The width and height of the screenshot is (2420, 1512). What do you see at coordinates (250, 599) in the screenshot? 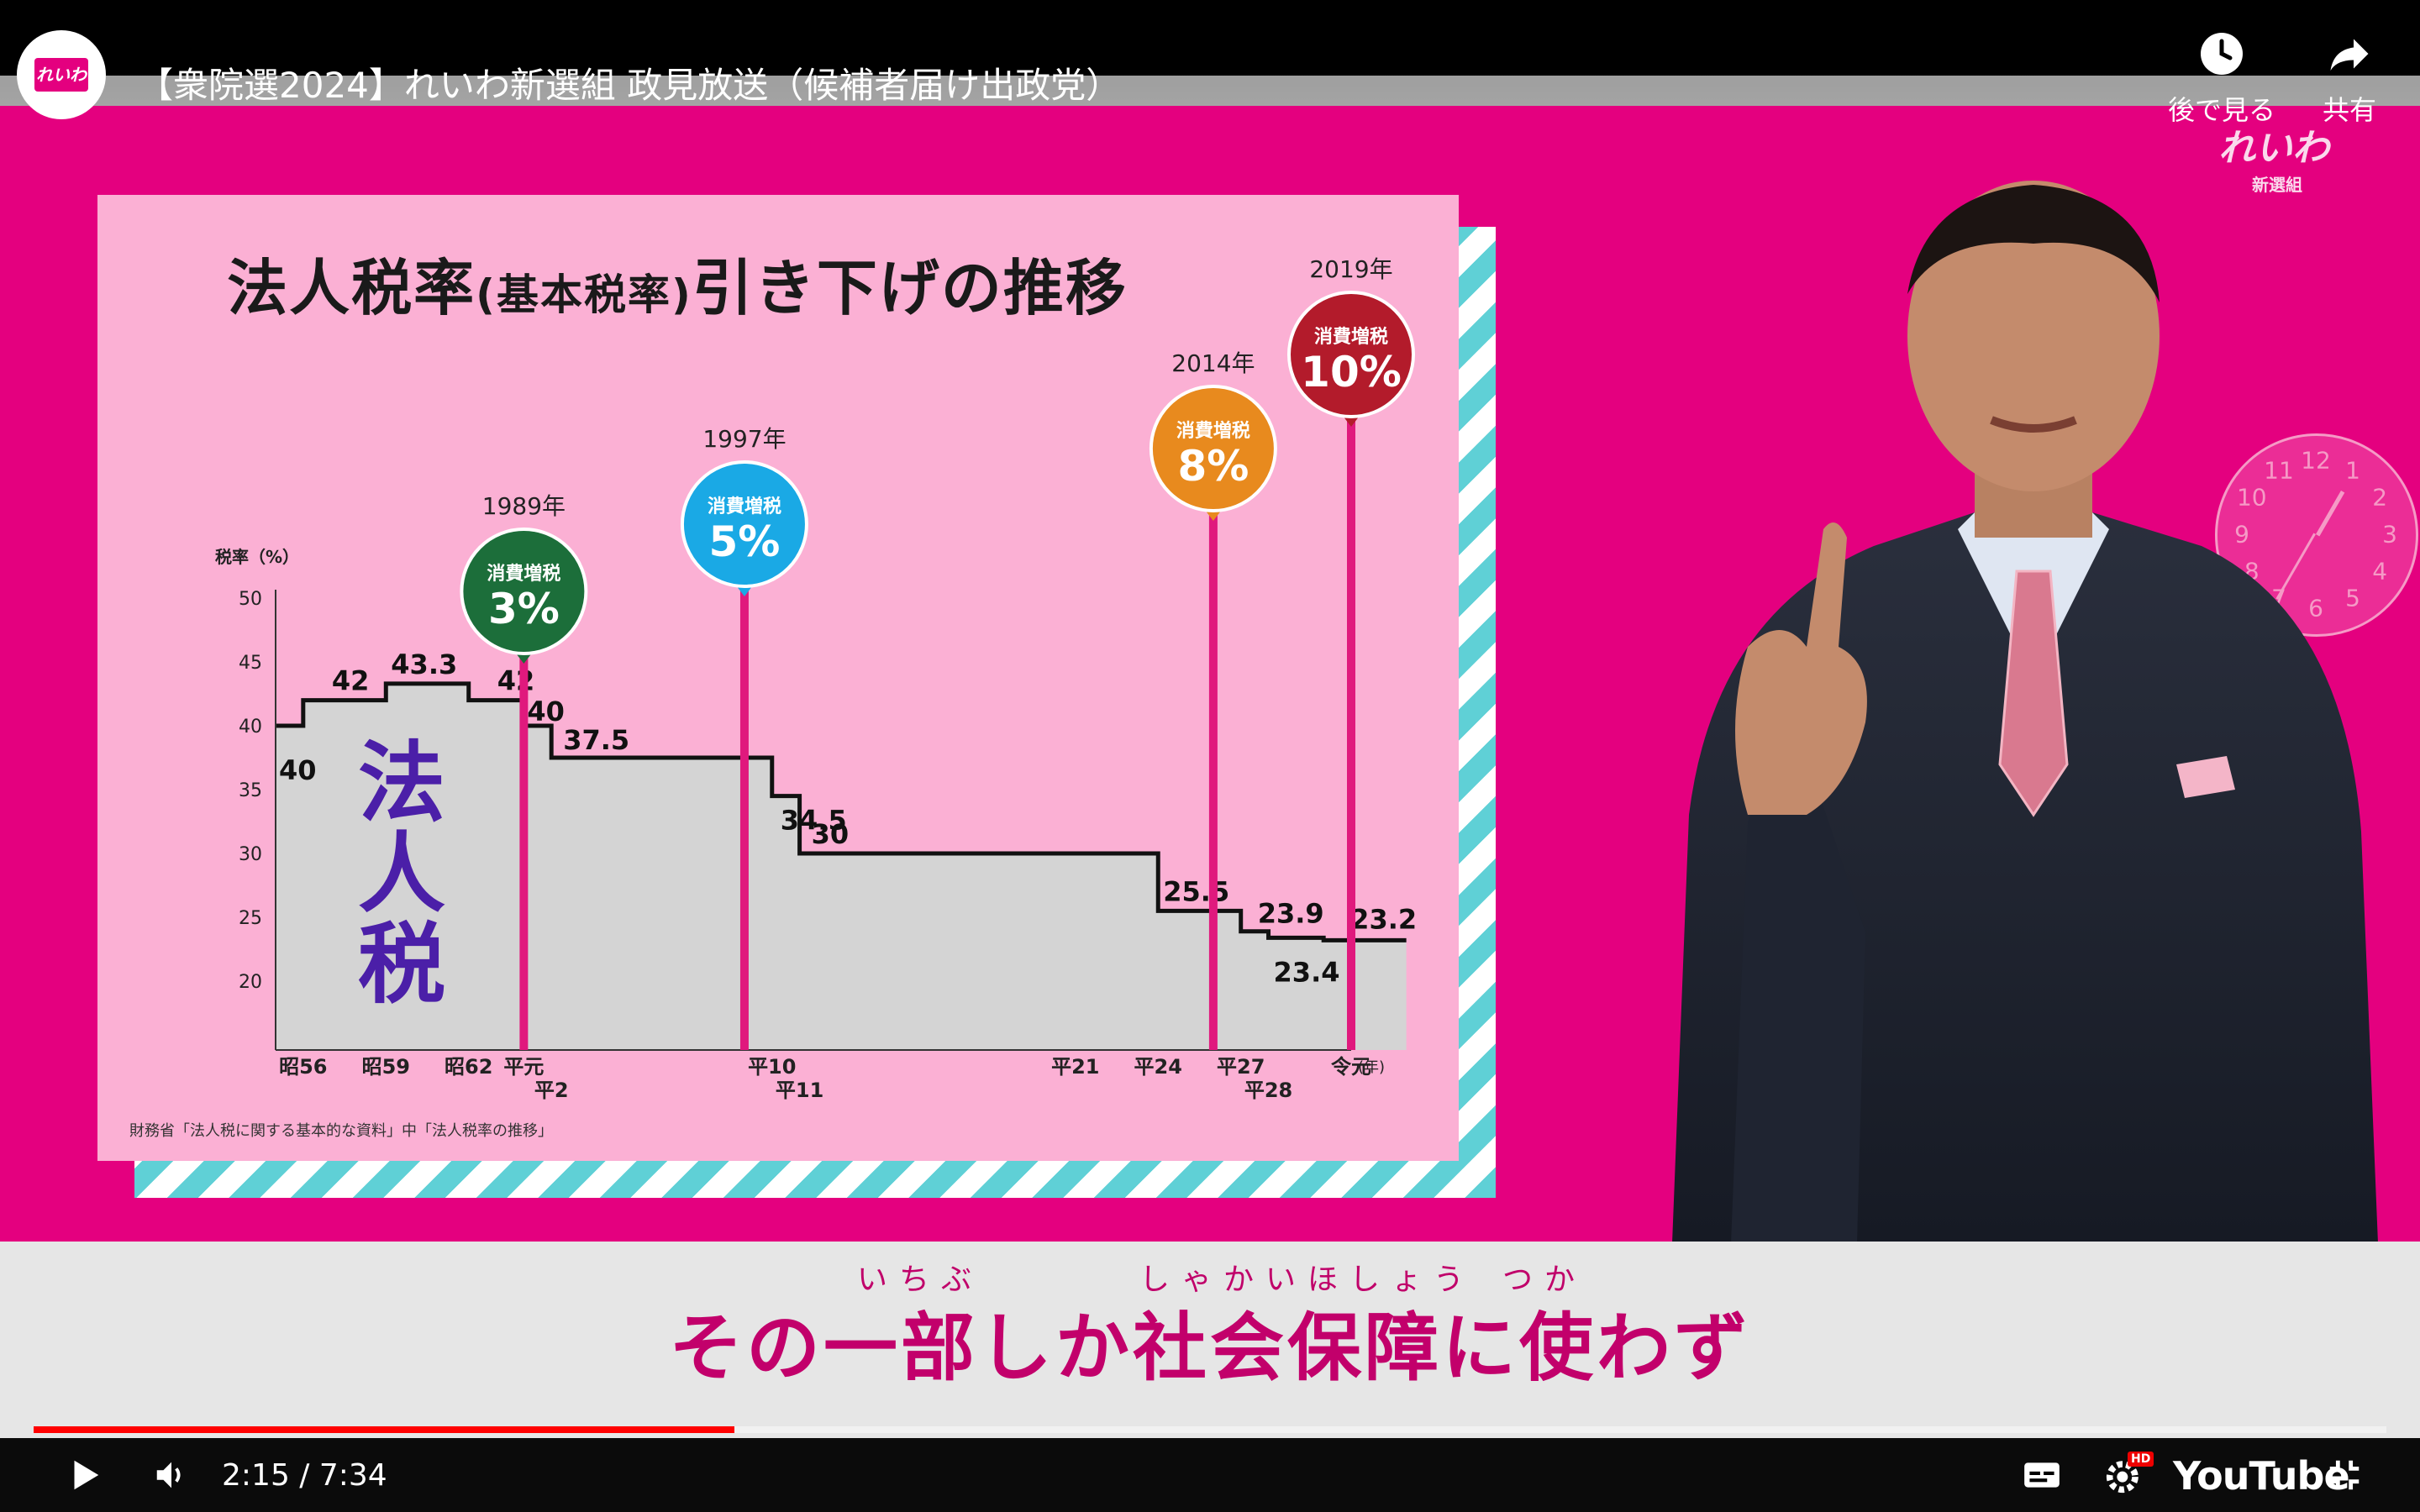
I see `y-tick-label: 50` at bounding box center [250, 599].